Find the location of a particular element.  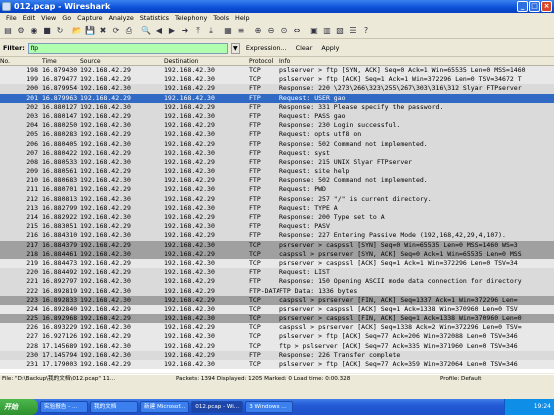

menu-tools: Tools is located at coordinates (221, 18).